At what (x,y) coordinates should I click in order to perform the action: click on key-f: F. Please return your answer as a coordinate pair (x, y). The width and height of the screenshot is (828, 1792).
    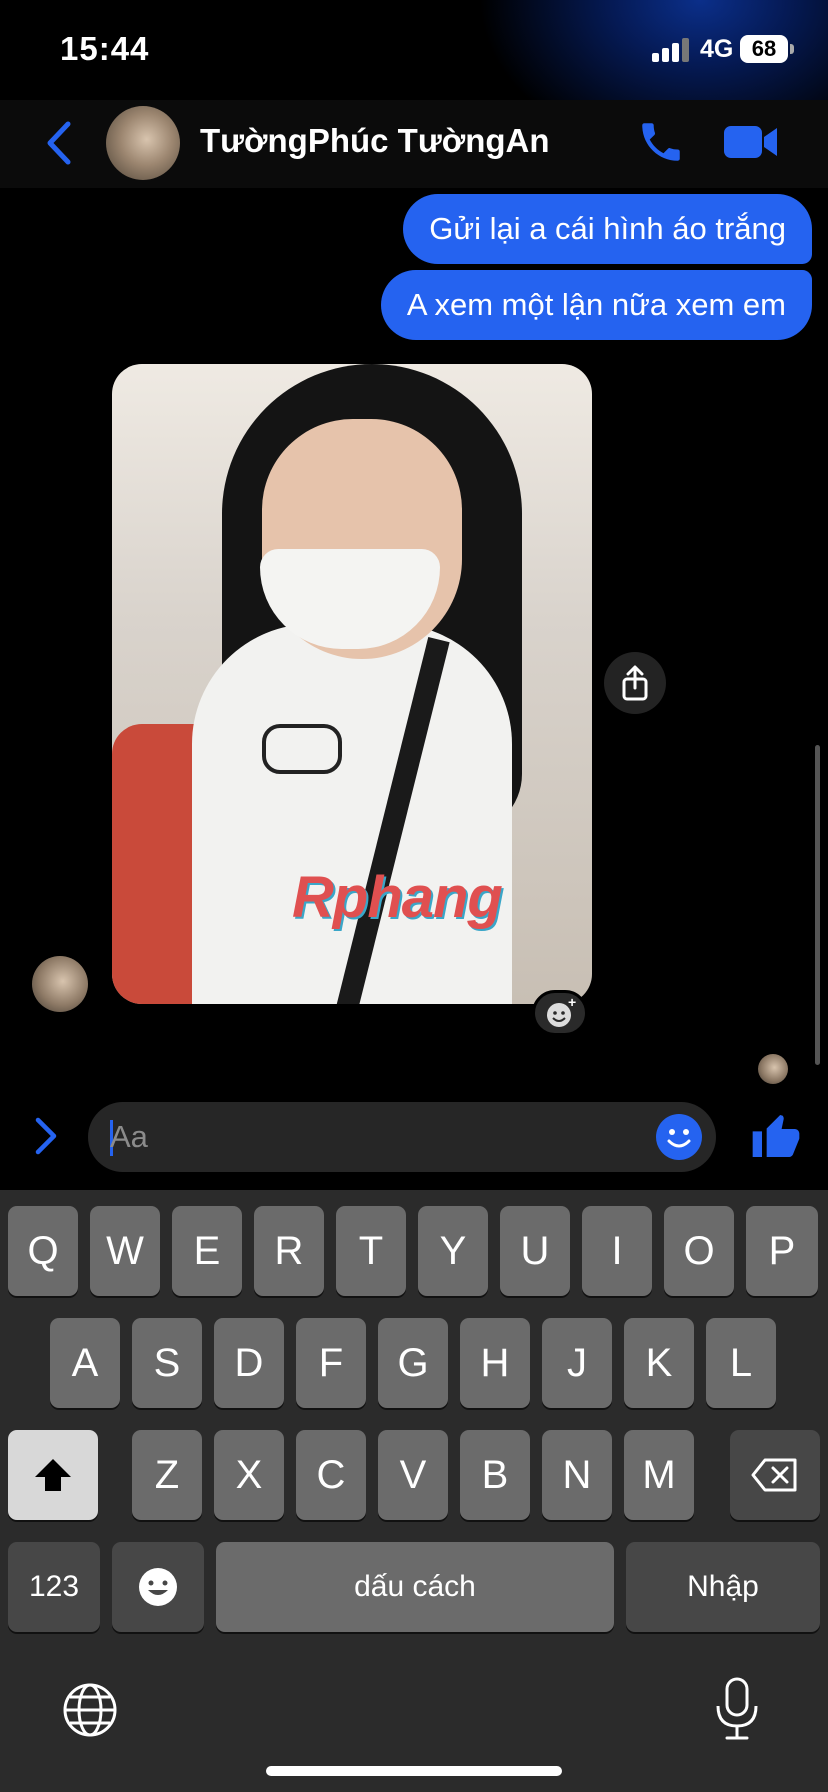
    Looking at the image, I should click on (331, 1363).